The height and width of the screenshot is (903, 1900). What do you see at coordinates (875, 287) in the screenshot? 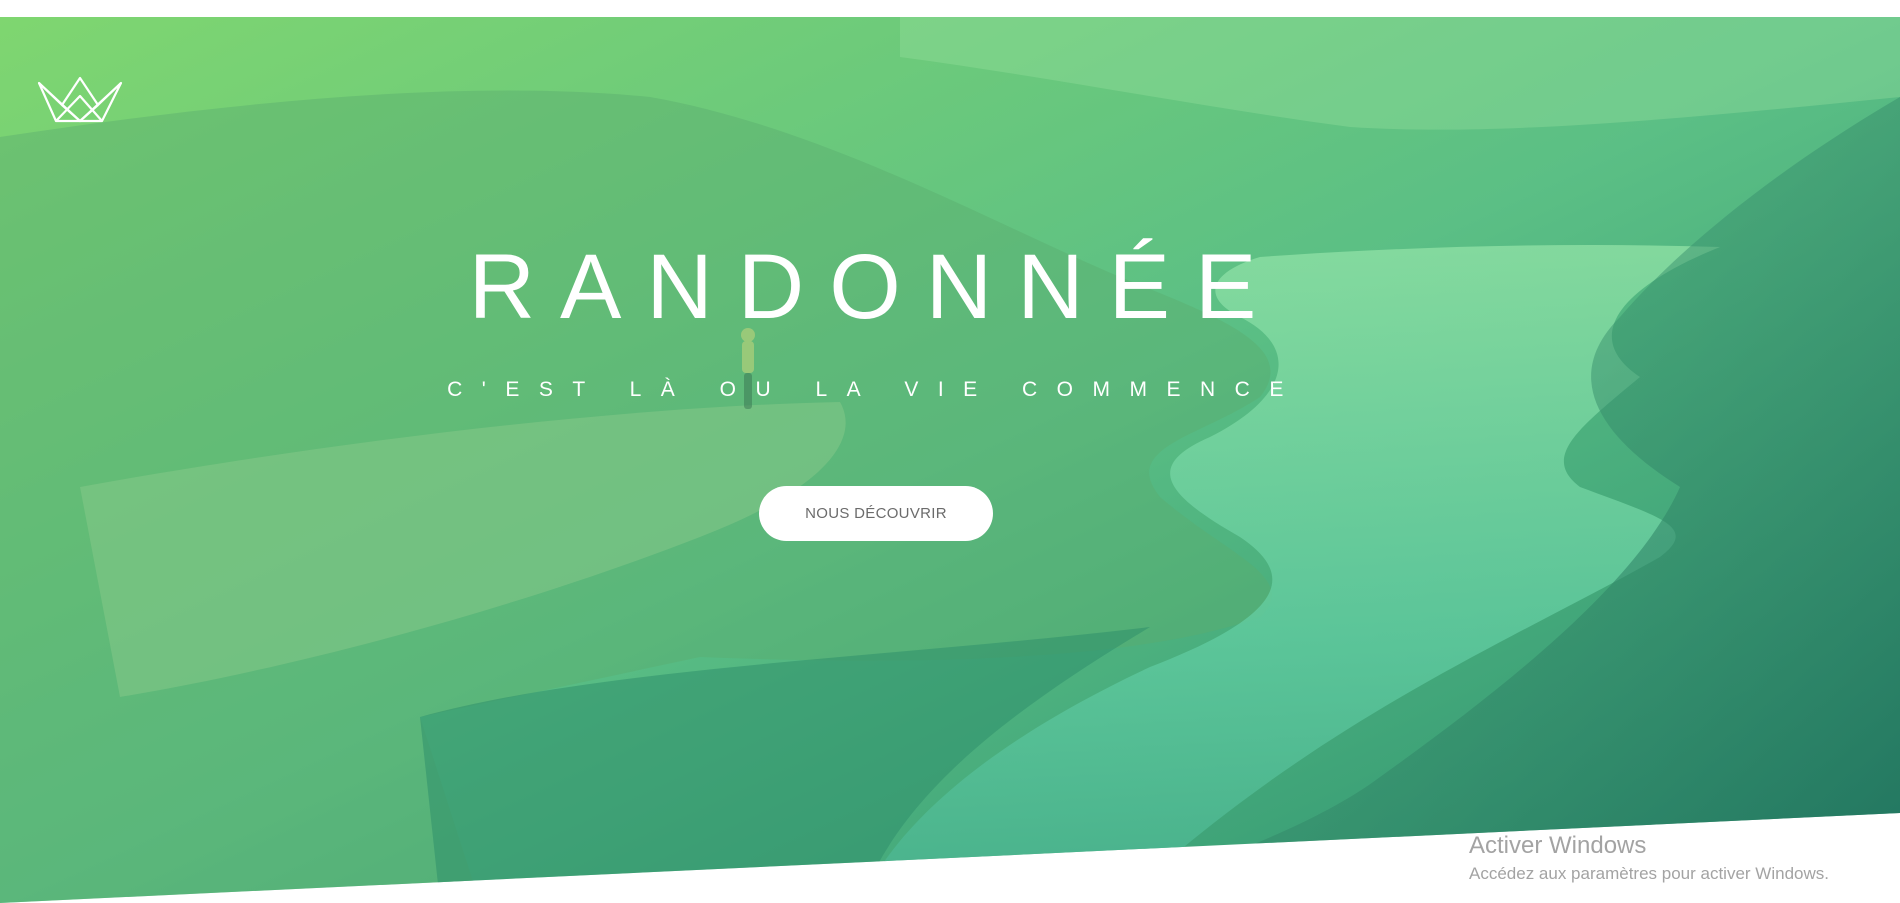
I see `hero-title: RANDONNÉE` at bounding box center [875, 287].